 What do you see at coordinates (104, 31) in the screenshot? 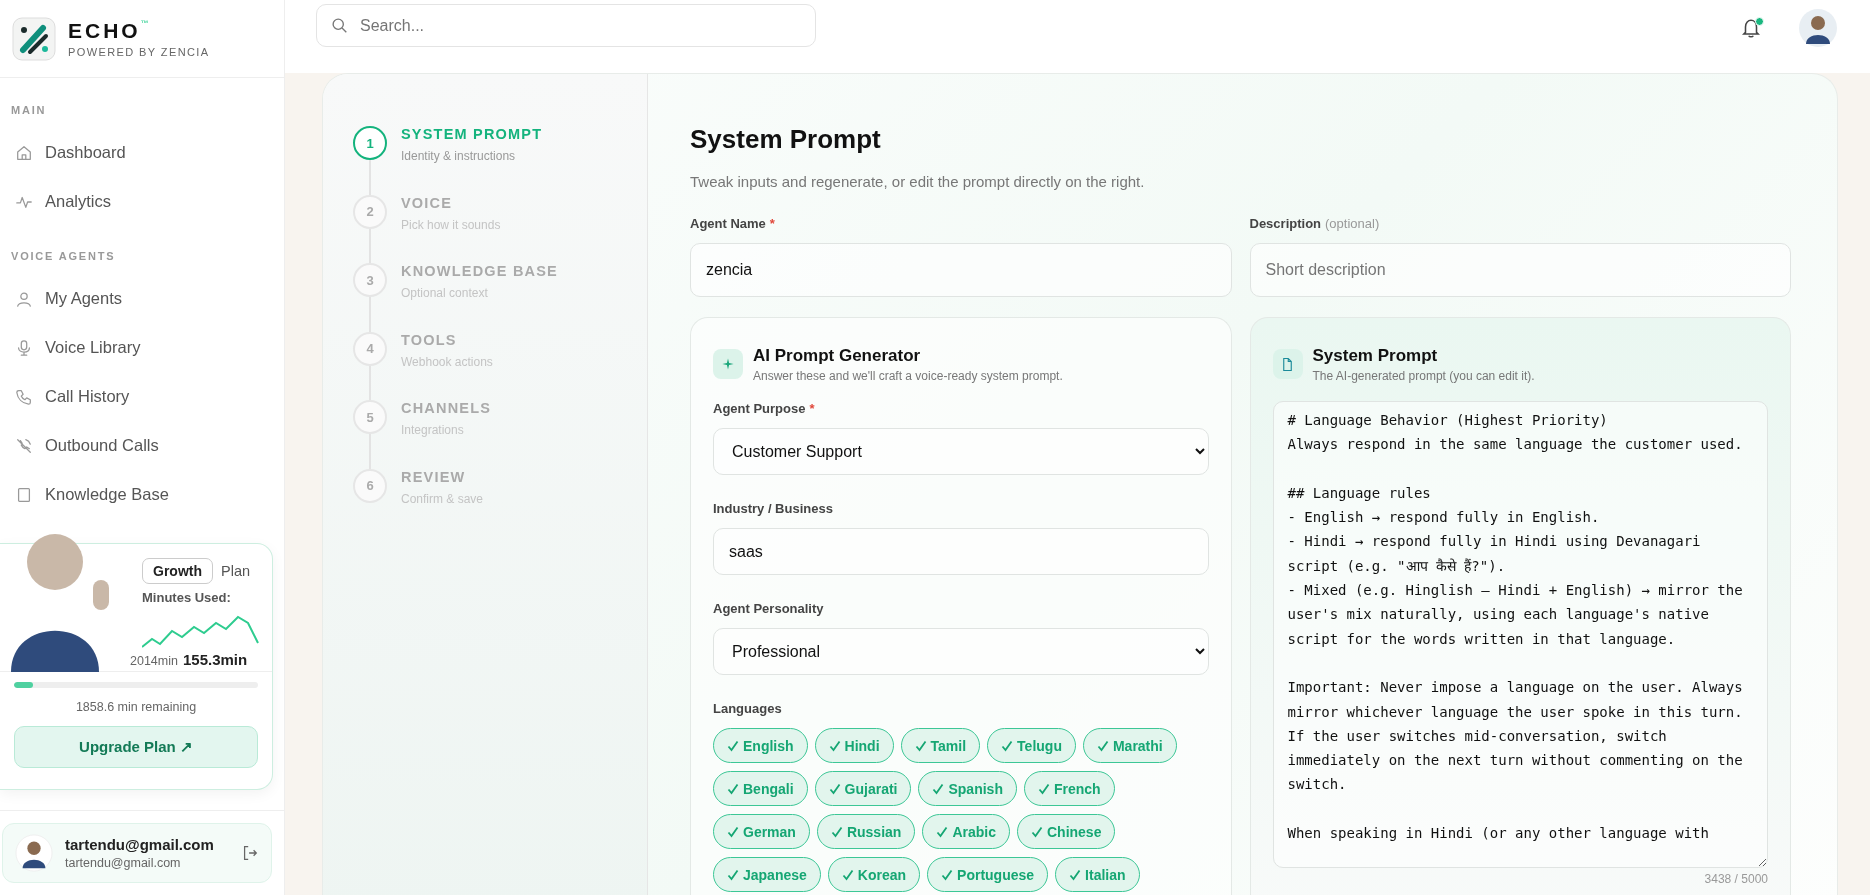
I see `brand-name: ECHO` at bounding box center [104, 31].